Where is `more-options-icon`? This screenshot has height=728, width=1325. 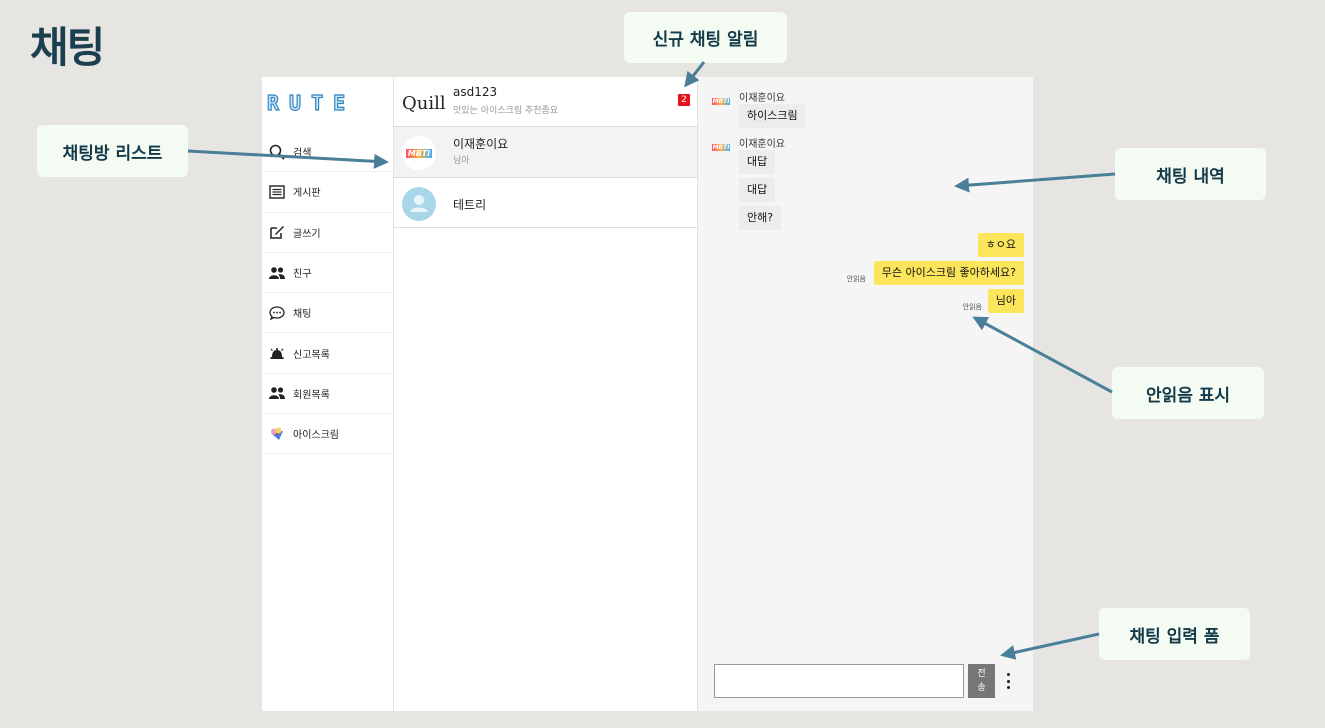
more-options-icon is located at coordinates (1008, 681).